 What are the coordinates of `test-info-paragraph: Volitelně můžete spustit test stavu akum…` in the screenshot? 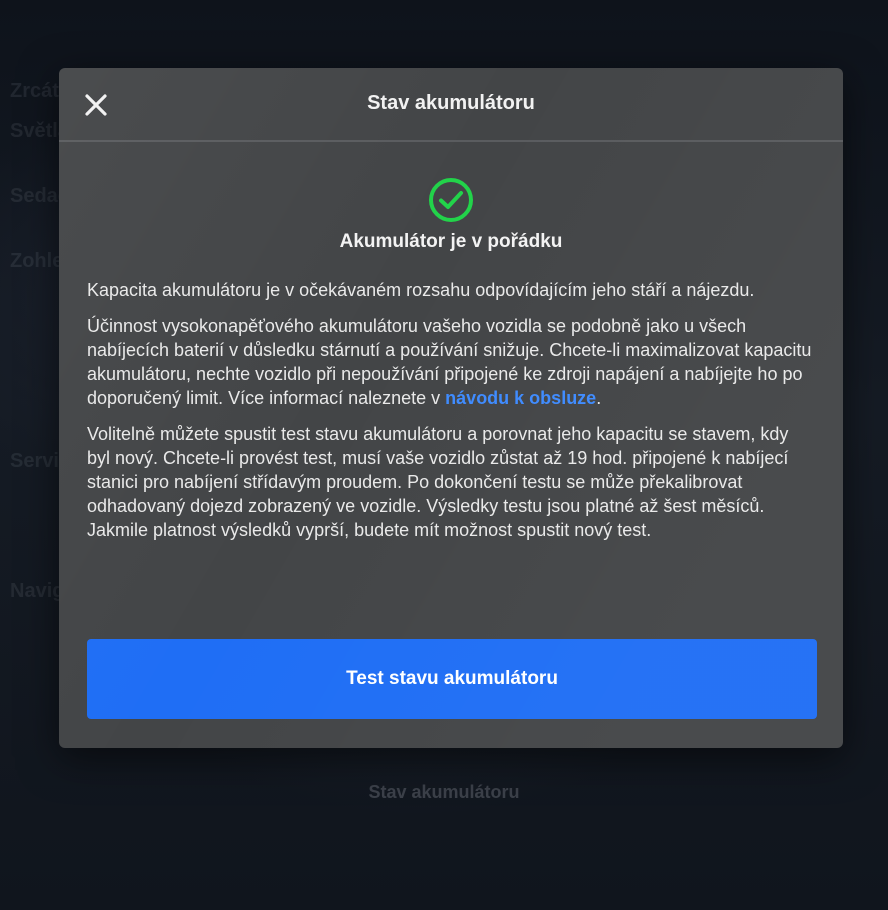 It's located at (438, 482).